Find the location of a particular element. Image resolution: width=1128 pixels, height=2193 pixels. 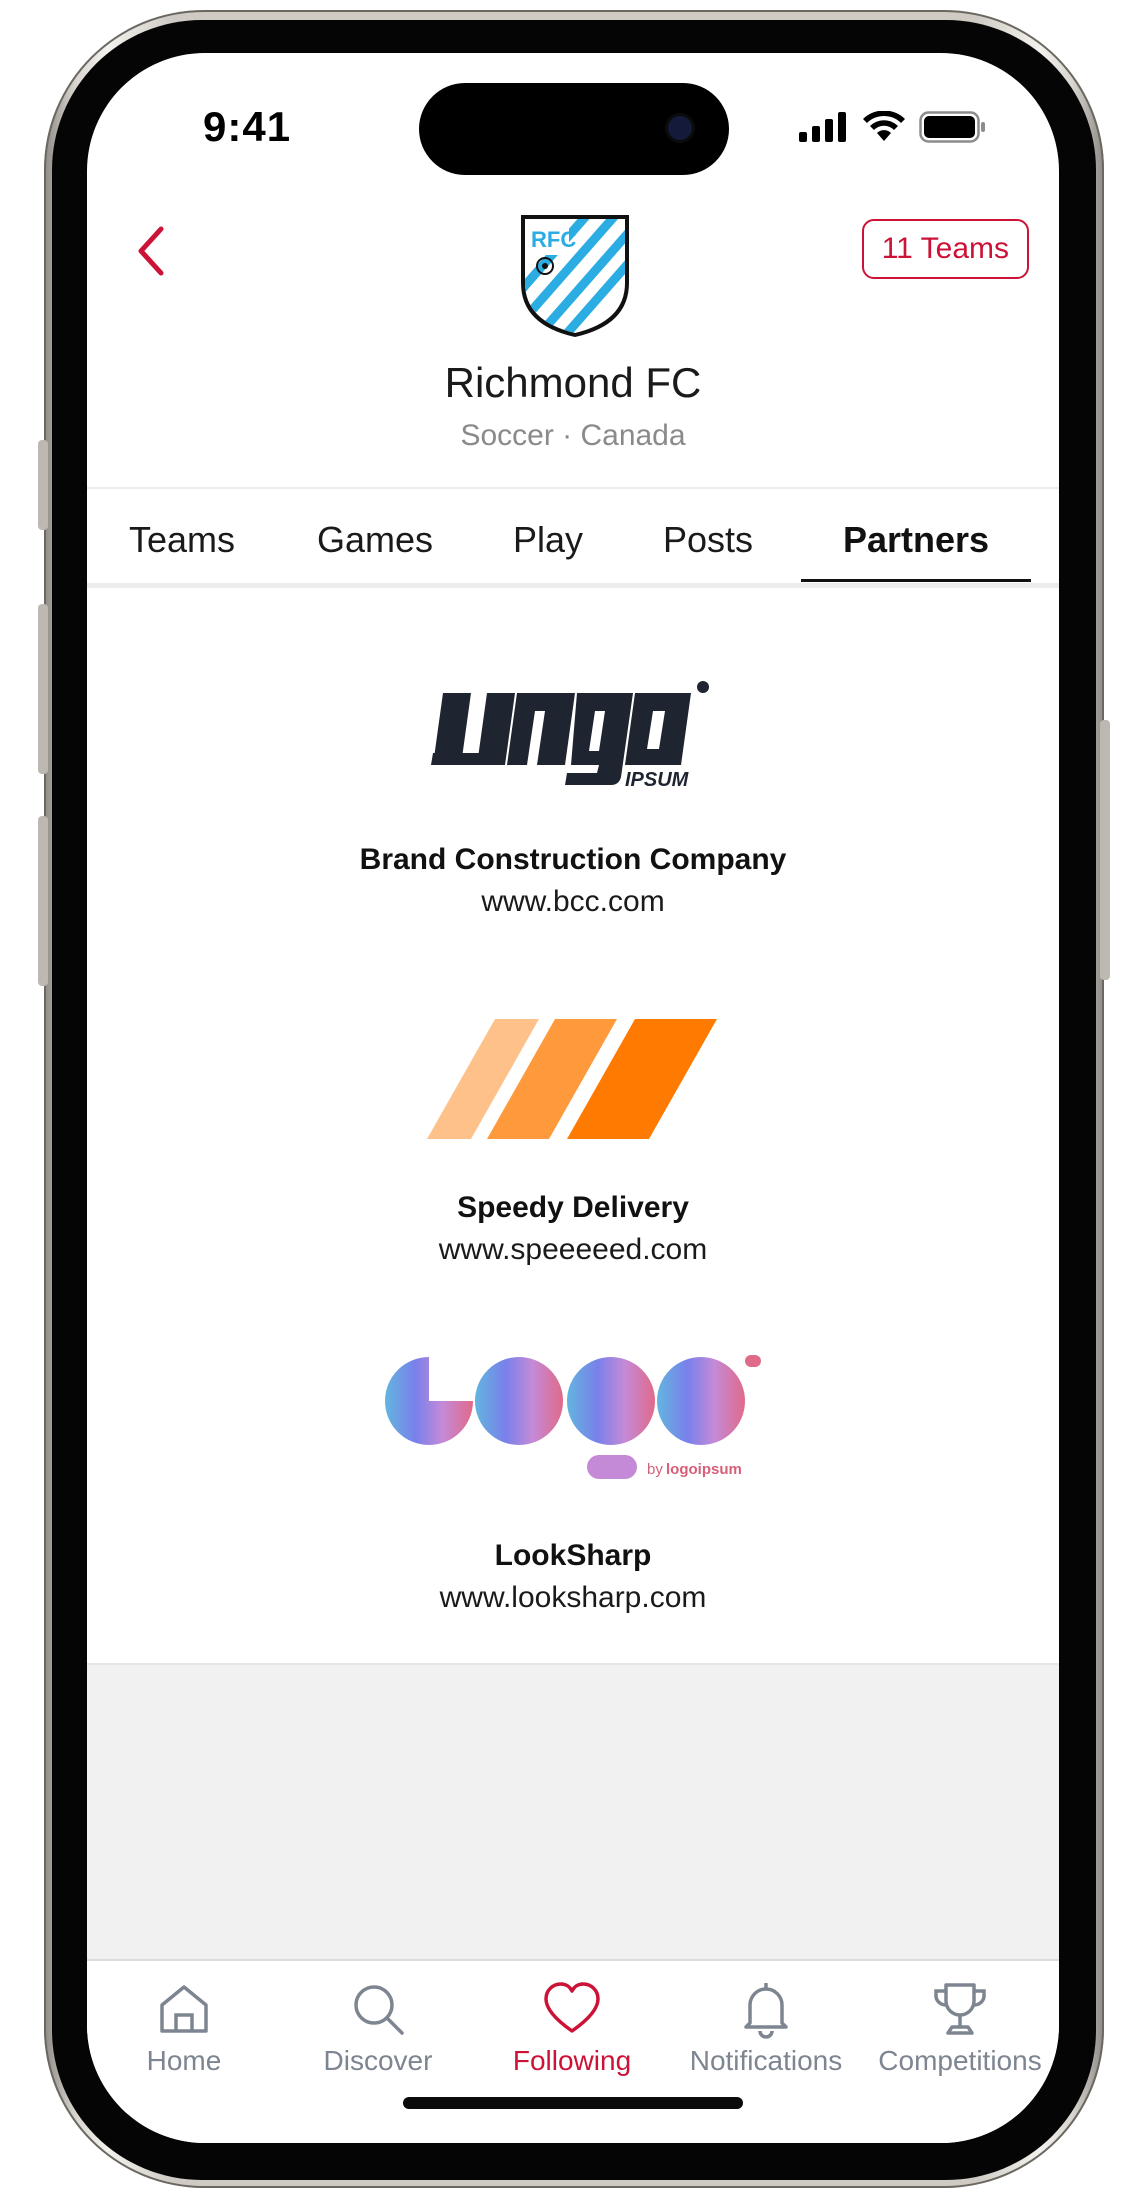

tab-games: Games is located at coordinates (375, 540).